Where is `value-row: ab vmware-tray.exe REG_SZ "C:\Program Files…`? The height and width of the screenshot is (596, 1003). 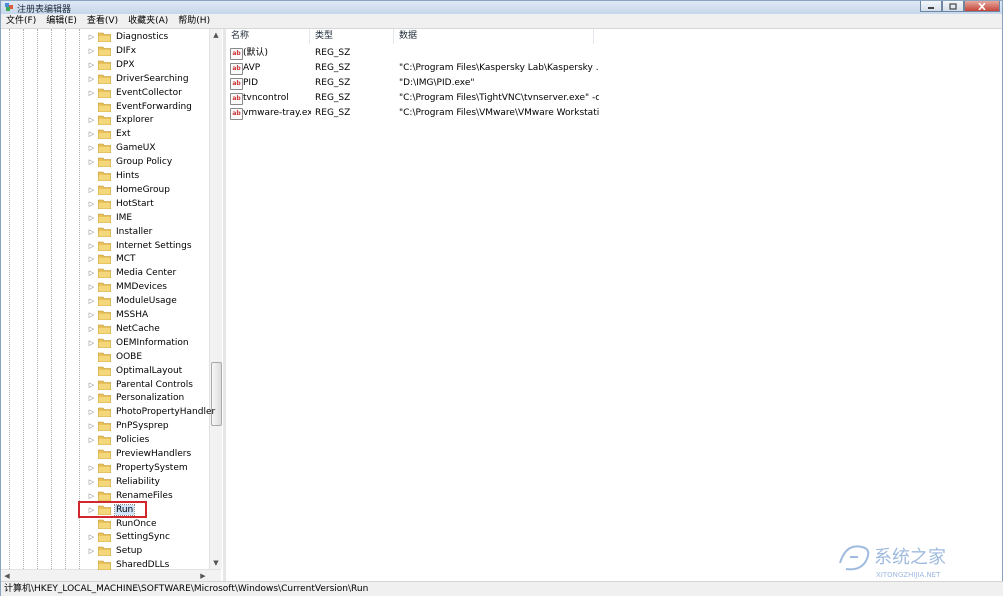 value-row: ab vmware-tray.exe REG_SZ "C:\Program Files… is located at coordinates (614, 113).